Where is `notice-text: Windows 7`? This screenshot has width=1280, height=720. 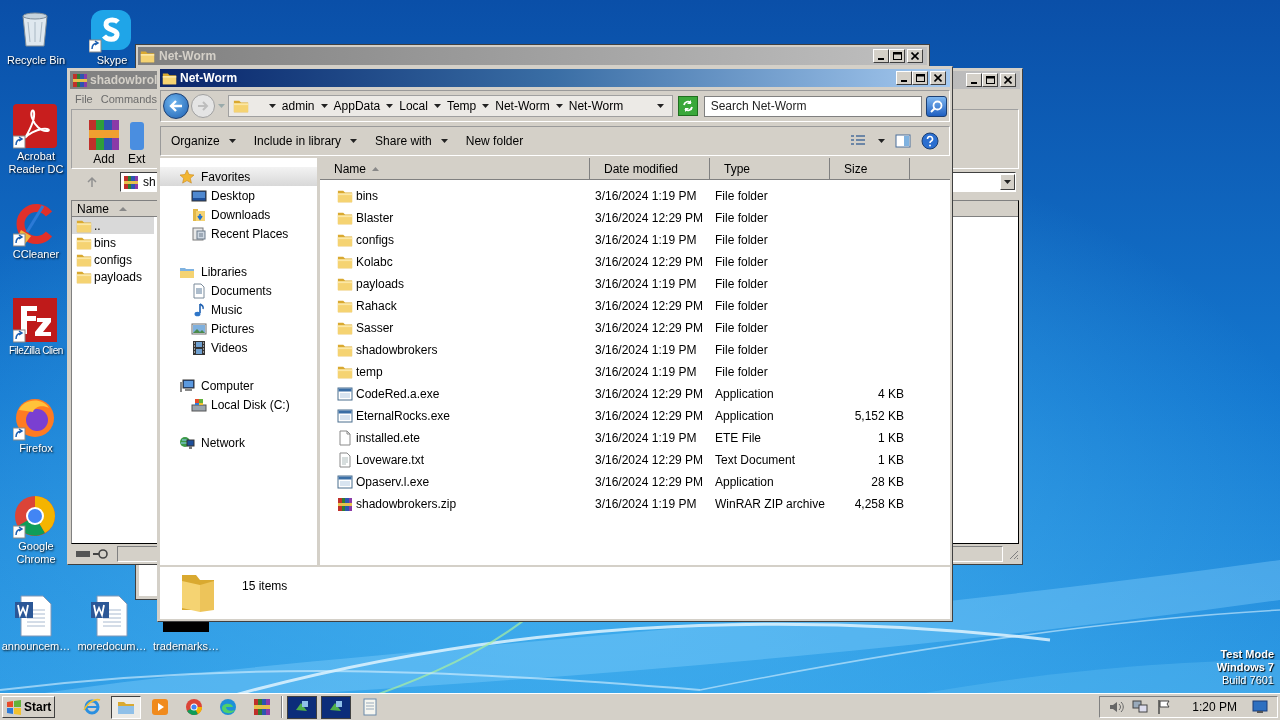 notice-text: Windows 7 is located at coordinates (1245, 667).